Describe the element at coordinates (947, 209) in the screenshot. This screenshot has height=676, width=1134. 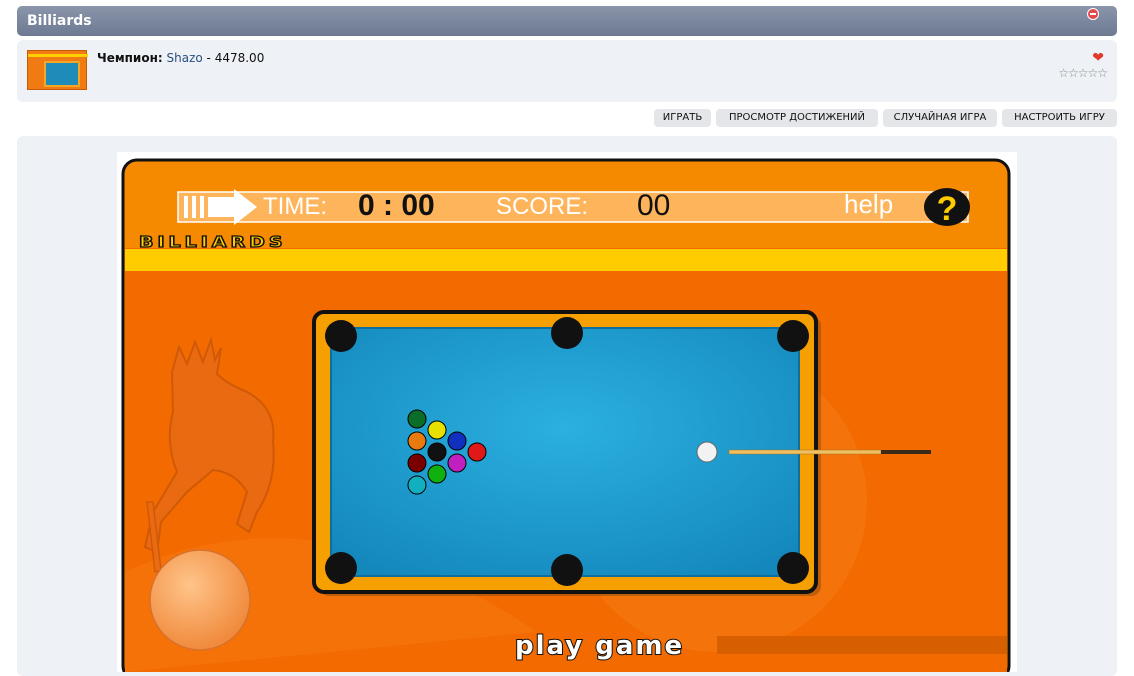
I see `help-icon-symbol: ?` at that location.